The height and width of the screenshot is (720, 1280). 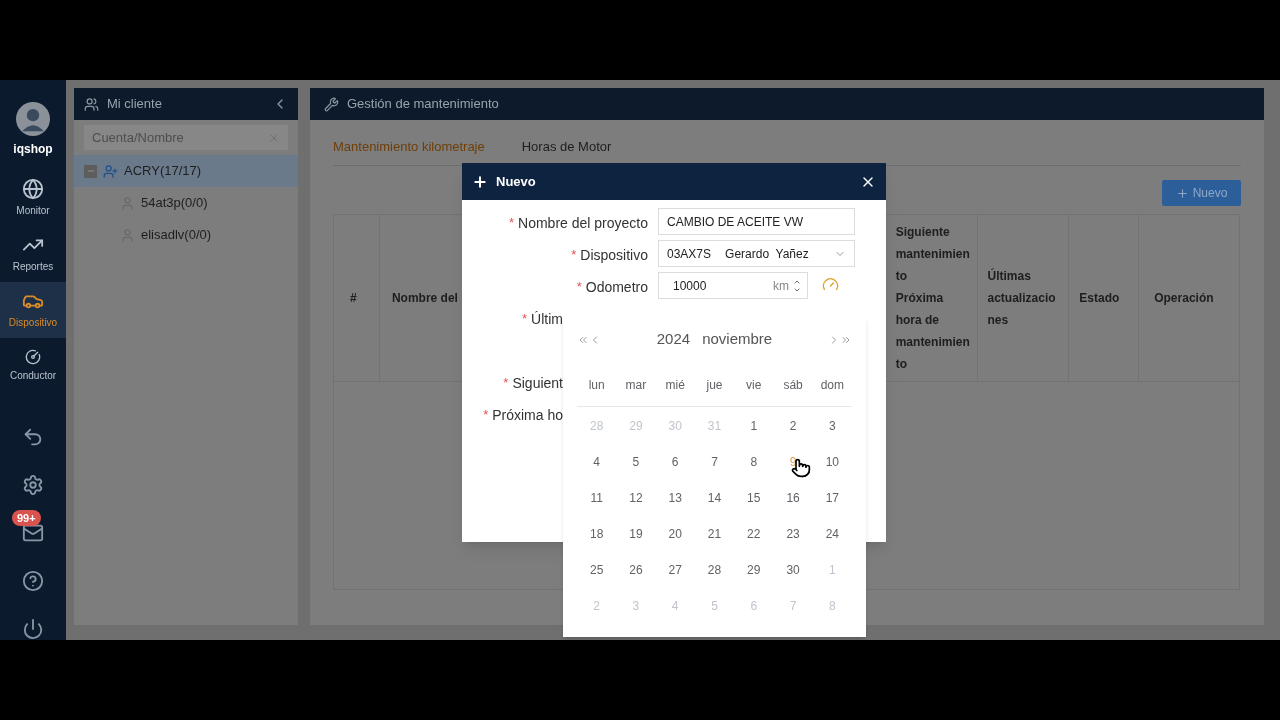 What do you see at coordinates (754, 462) in the screenshot?
I see `calendar-day: 8` at bounding box center [754, 462].